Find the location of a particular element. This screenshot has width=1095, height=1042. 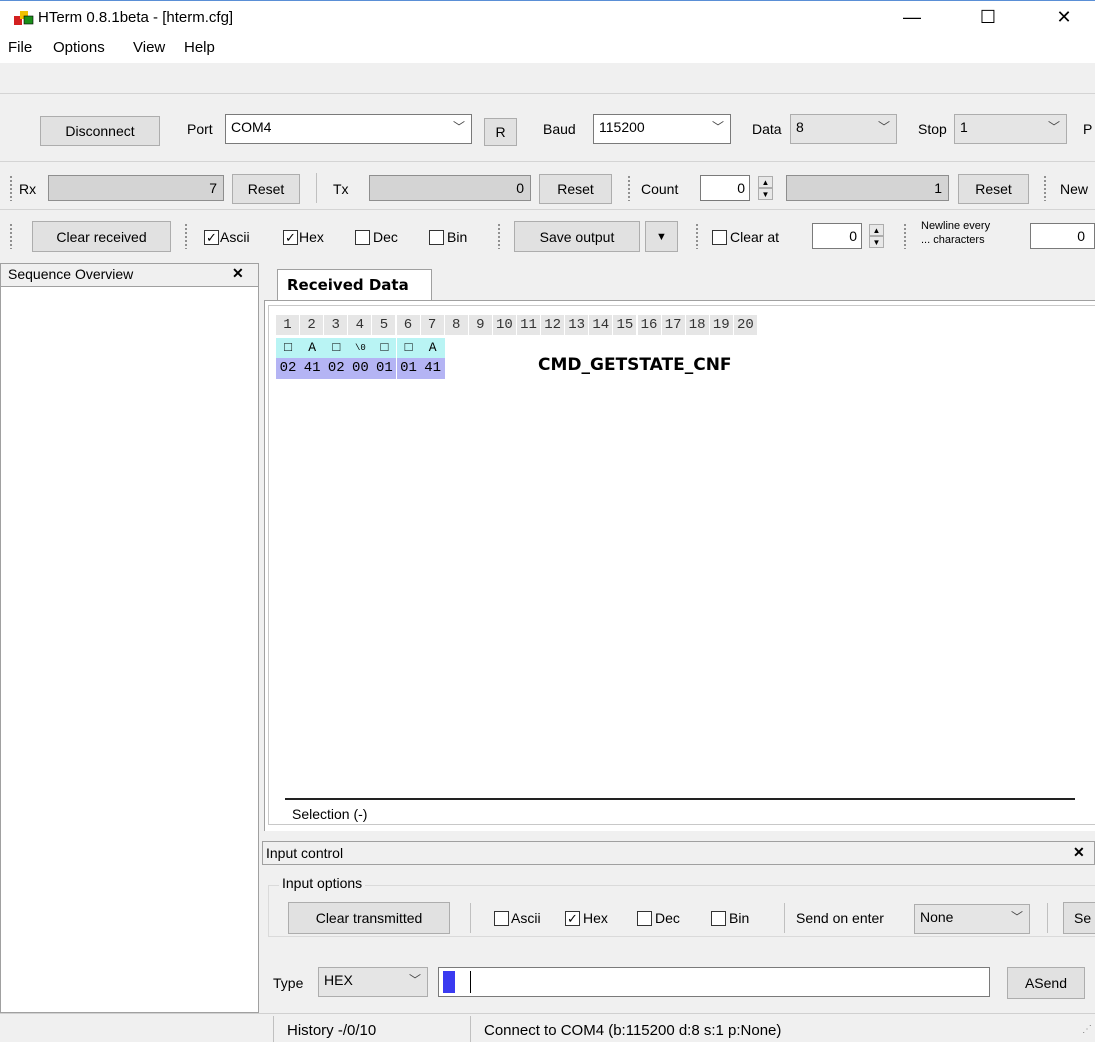

asend-button: ASend is located at coordinates (1046, 983).